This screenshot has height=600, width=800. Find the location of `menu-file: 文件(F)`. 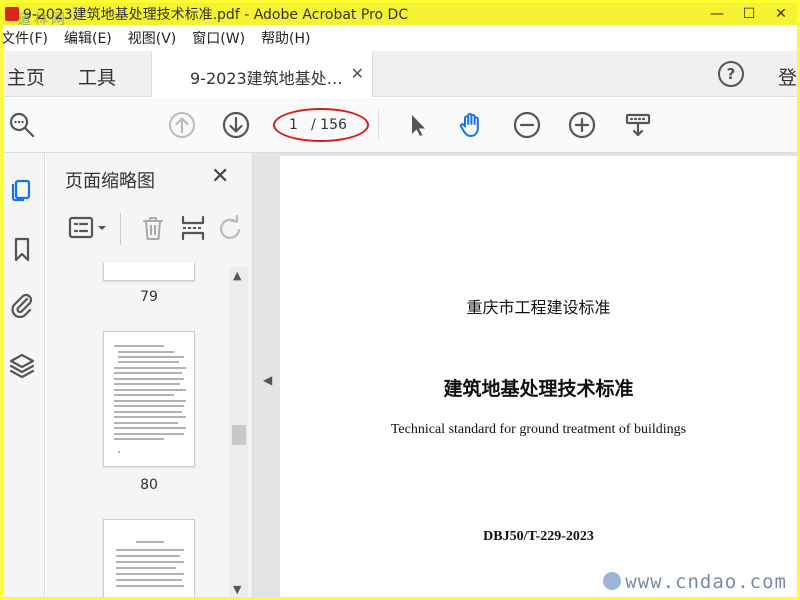

menu-file: 文件(F) is located at coordinates (29, 38).